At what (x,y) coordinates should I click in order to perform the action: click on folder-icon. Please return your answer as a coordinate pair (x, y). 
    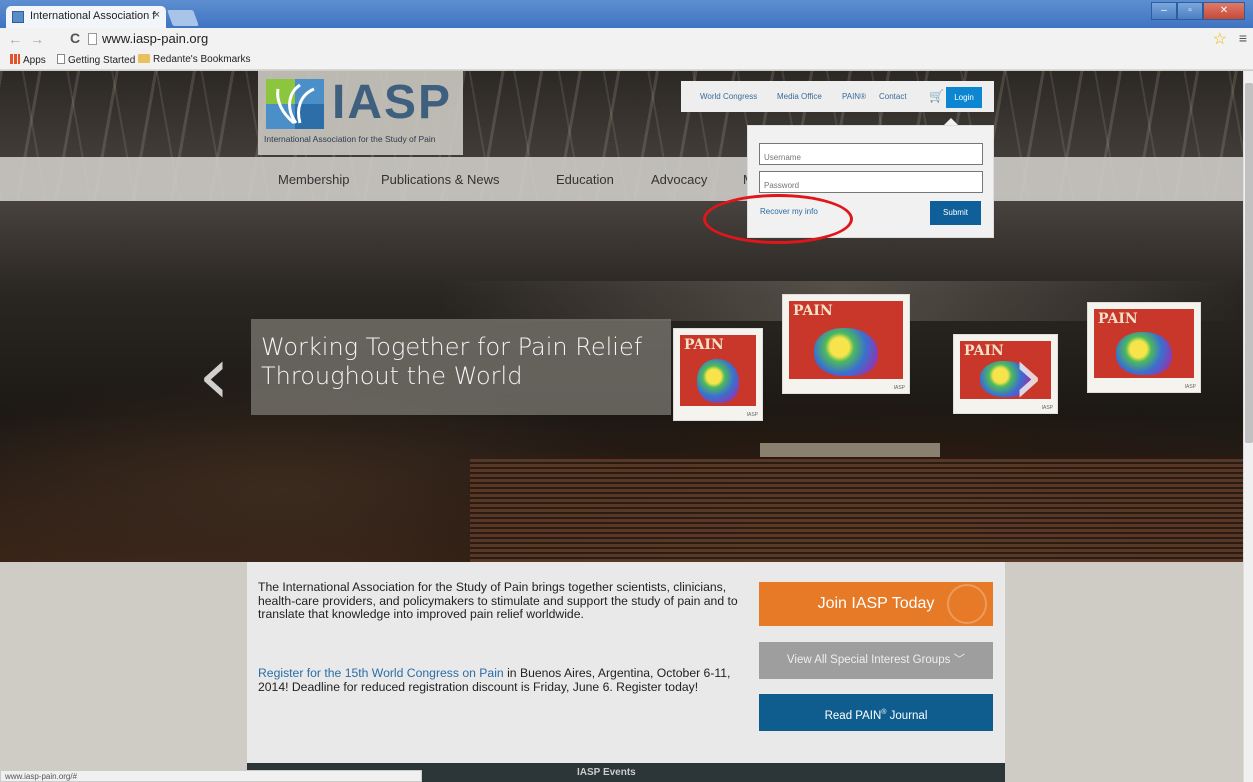
    Looking at the image, I should click on (144, 58).